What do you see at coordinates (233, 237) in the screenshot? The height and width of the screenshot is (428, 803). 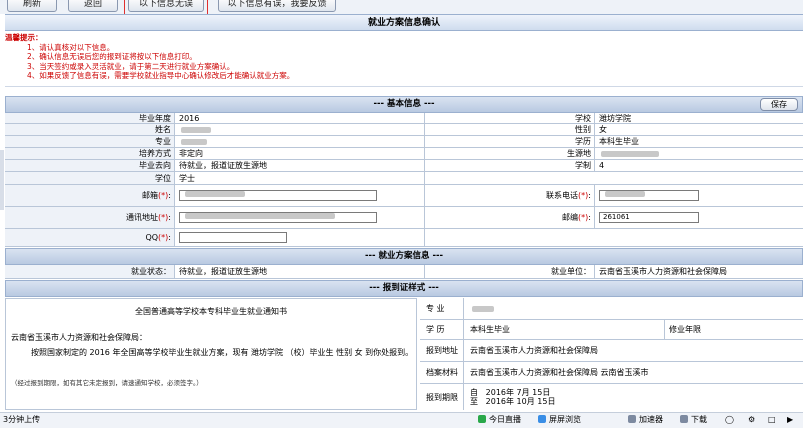 I see `qq-input` at bounding box center [233, 237].